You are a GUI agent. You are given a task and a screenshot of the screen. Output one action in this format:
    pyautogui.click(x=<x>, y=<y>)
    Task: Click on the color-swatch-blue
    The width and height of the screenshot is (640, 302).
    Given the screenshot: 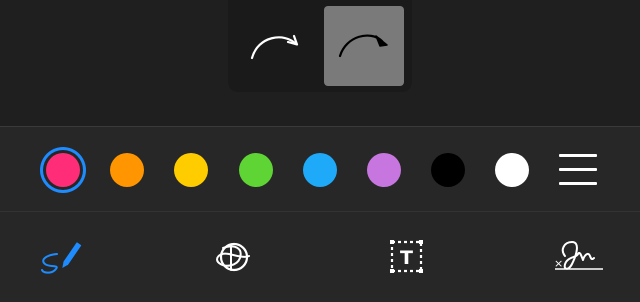 What is the action you would take?
    pyautogui.click(x=320, y=170)
    